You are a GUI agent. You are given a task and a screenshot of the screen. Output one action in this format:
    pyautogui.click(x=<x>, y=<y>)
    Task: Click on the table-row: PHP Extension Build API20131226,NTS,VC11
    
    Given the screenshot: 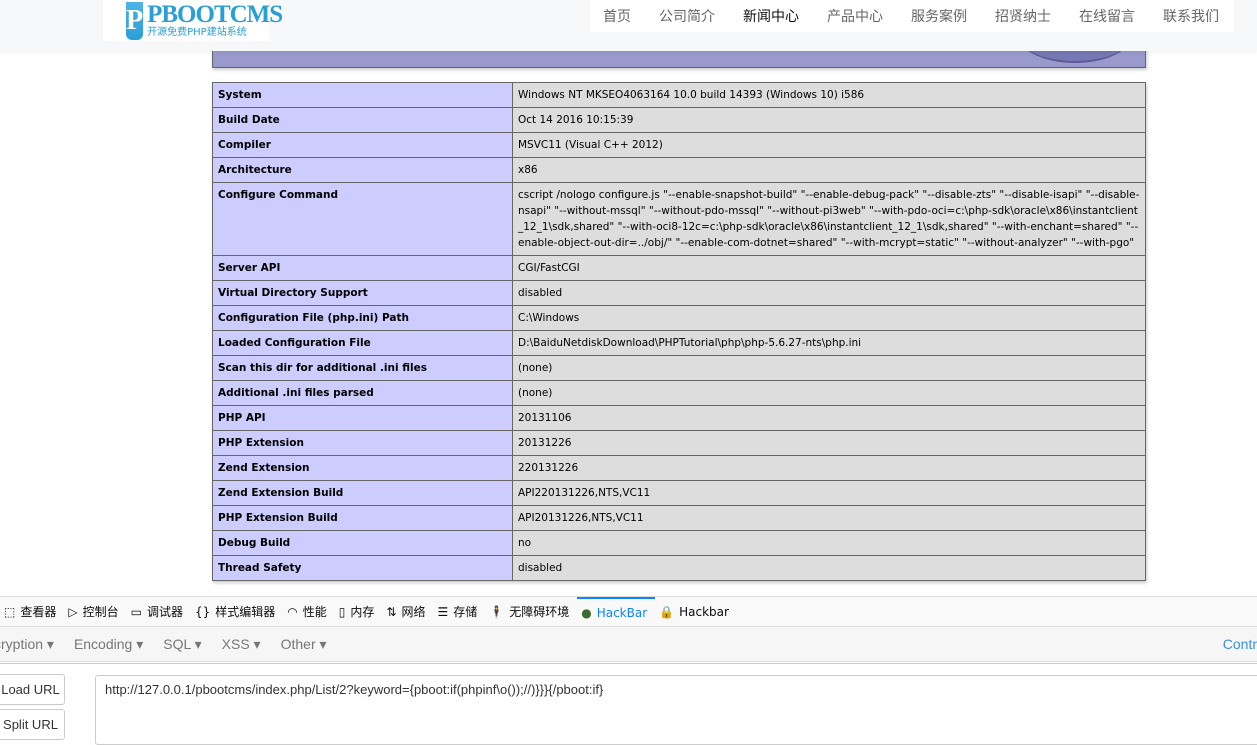 What is the action you would take?
    pyautogui.click(x=679, y=518)
    